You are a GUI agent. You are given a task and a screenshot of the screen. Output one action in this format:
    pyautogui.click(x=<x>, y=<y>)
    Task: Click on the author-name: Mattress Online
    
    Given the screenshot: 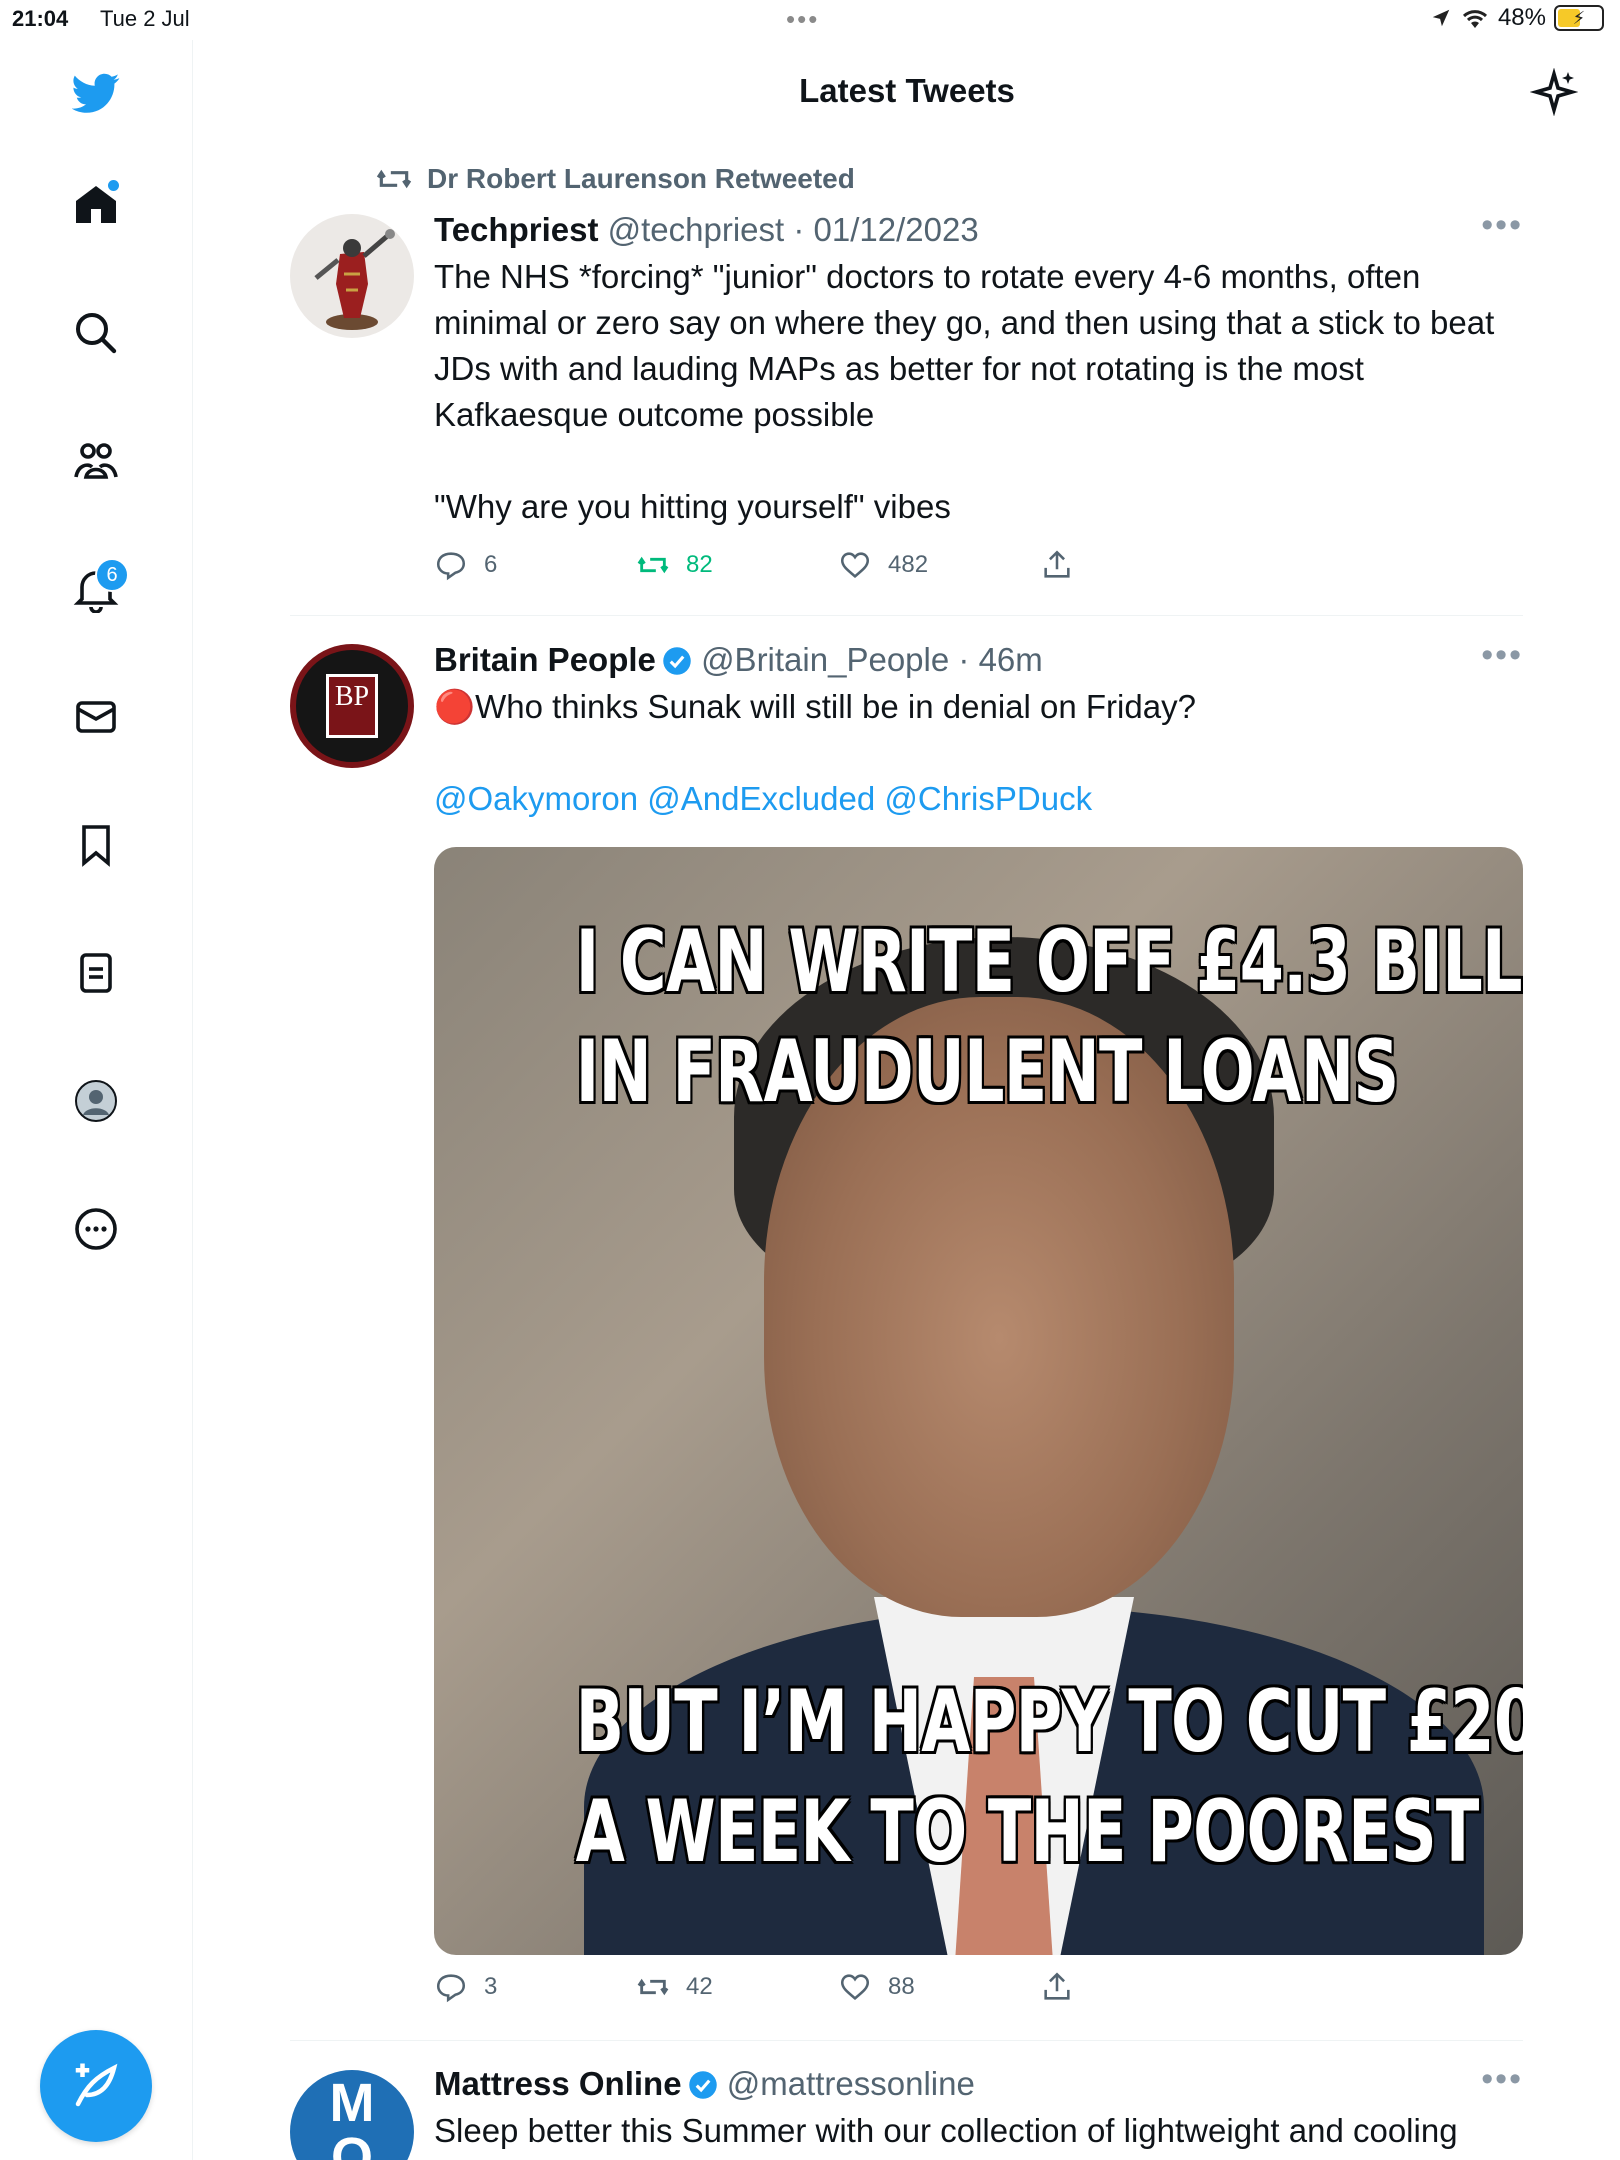 What is the action you would take?
    pyautogui.click(x=558, y=2083)
    